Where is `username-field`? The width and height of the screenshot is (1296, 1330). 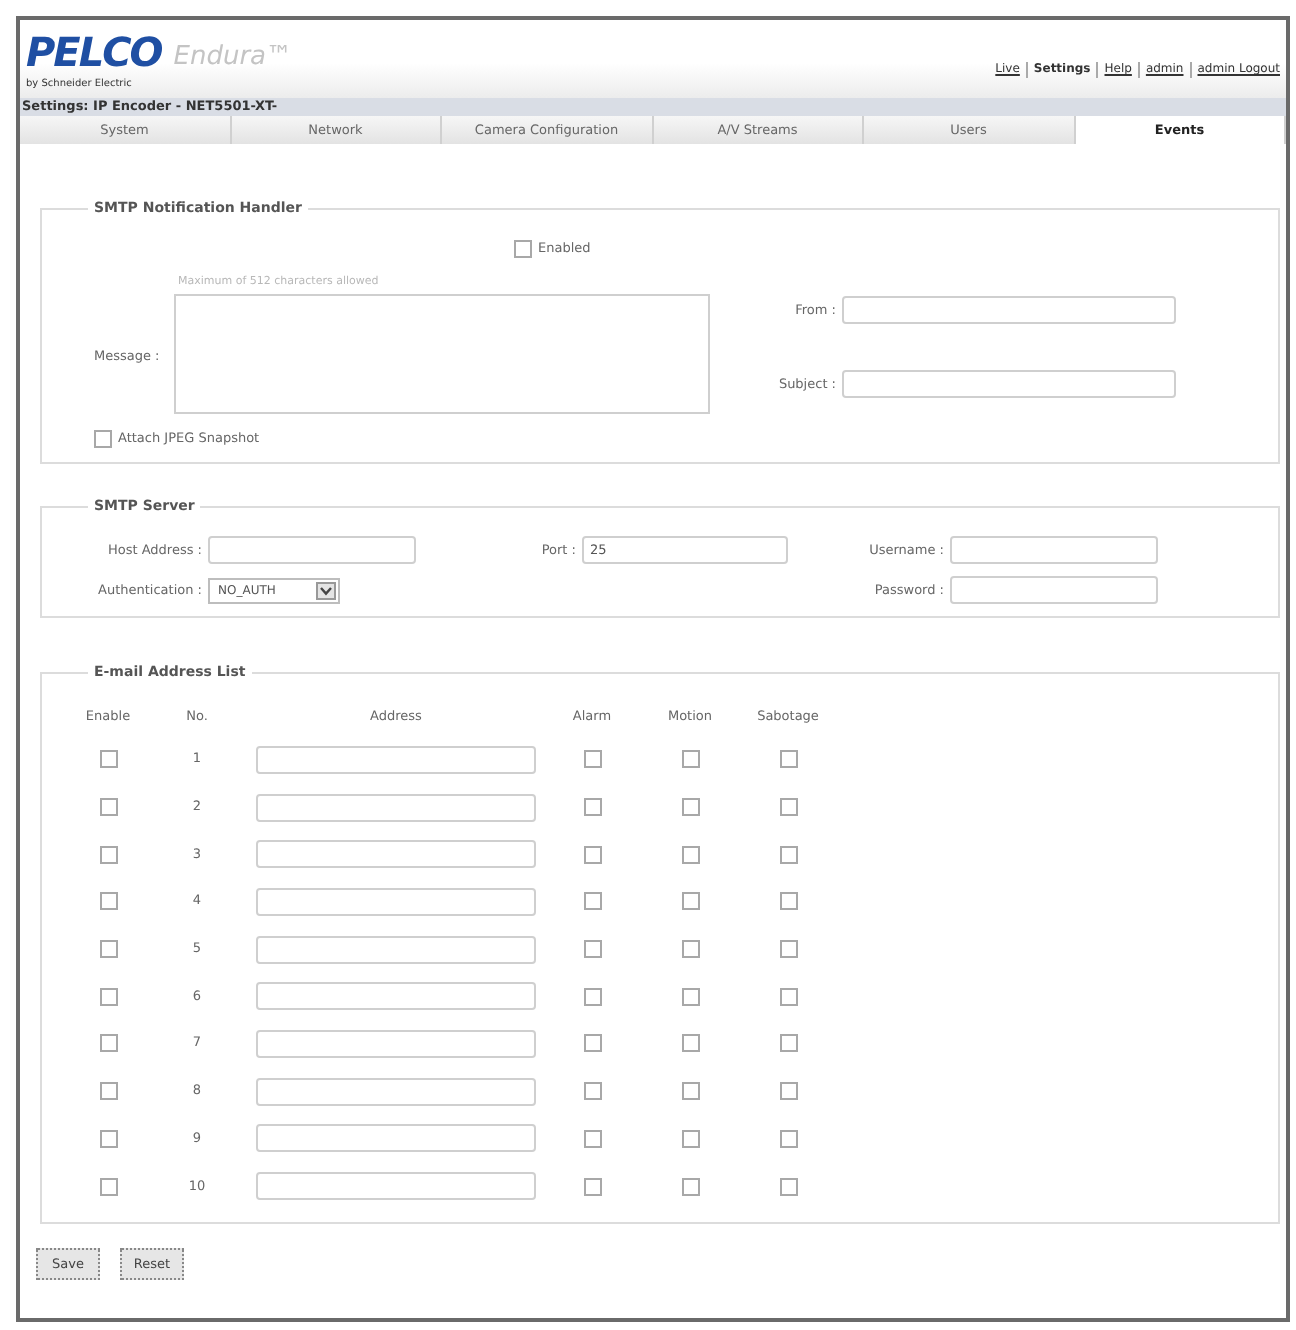
username-field is located at coordinates (1054, 550).